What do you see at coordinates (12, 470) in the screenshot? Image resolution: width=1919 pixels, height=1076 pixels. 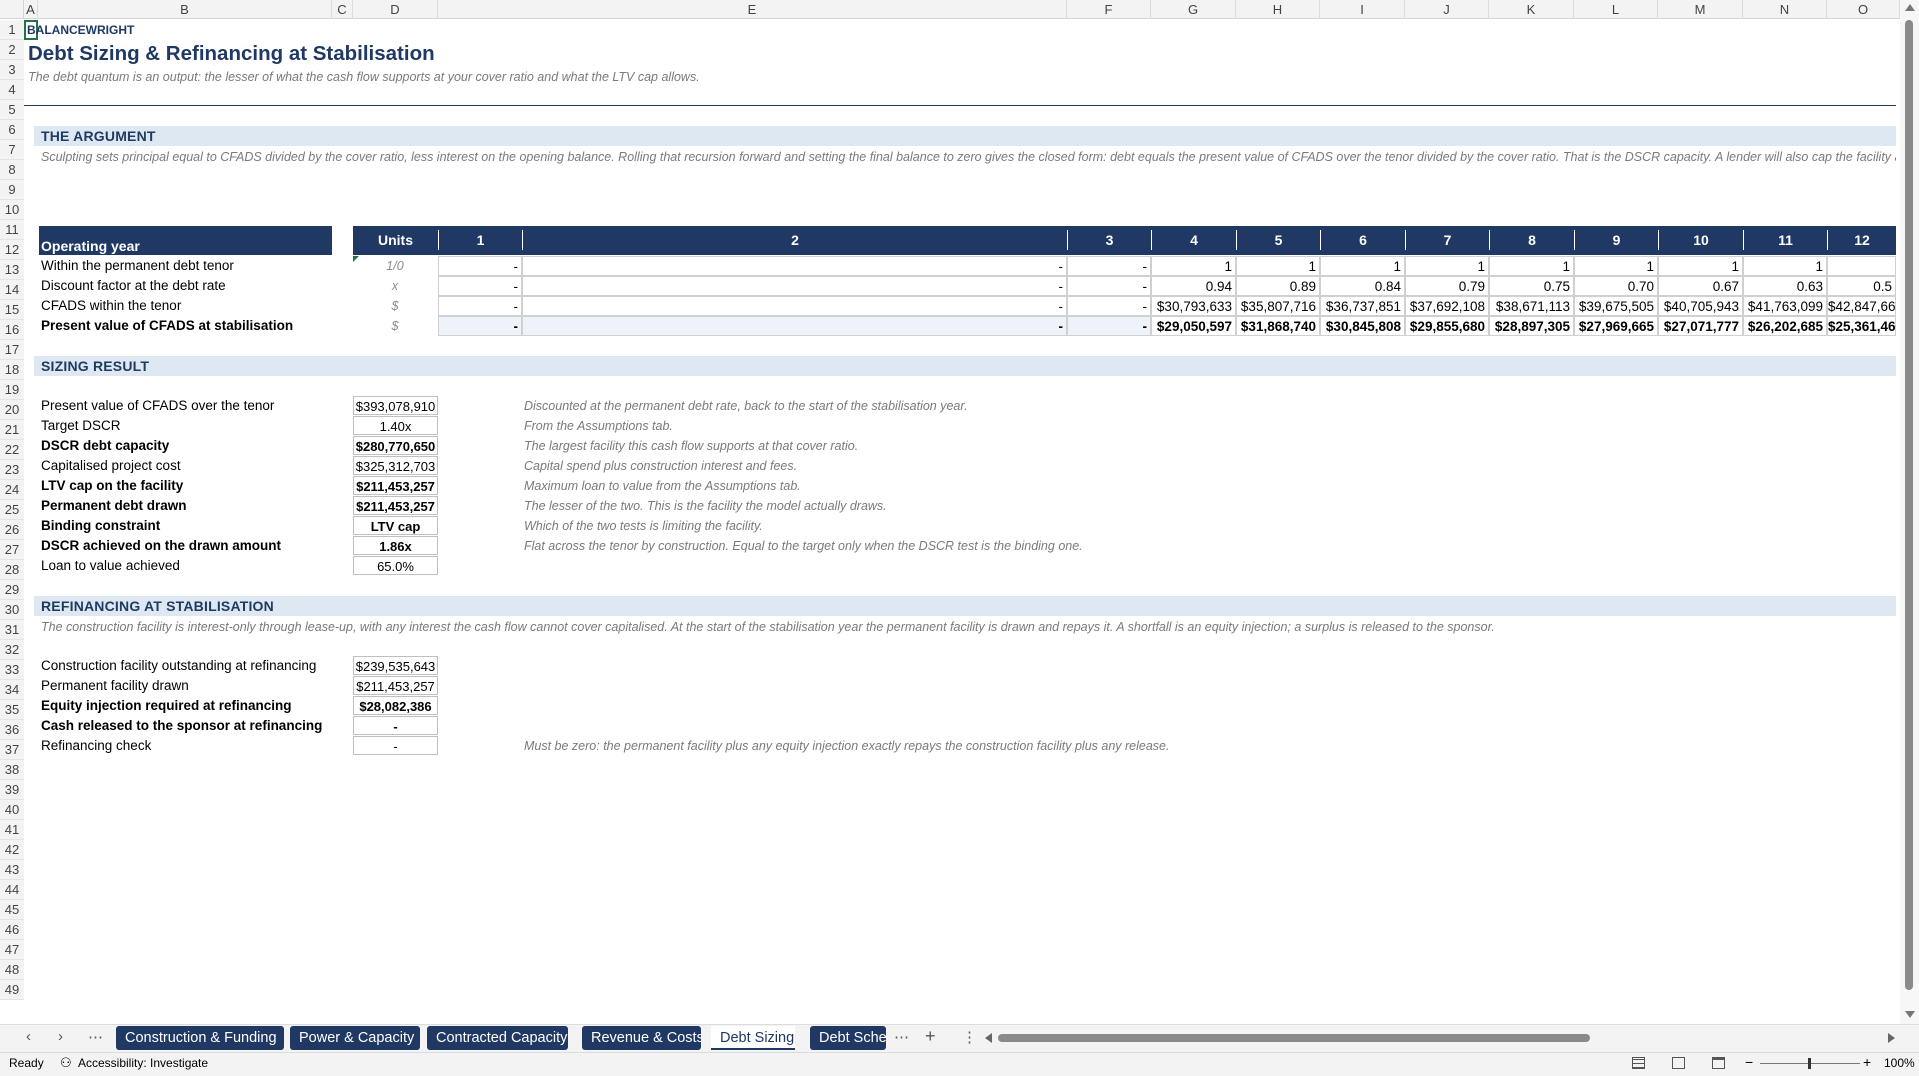 I see `row-header-23: 23` at bounding box center [12, 470].